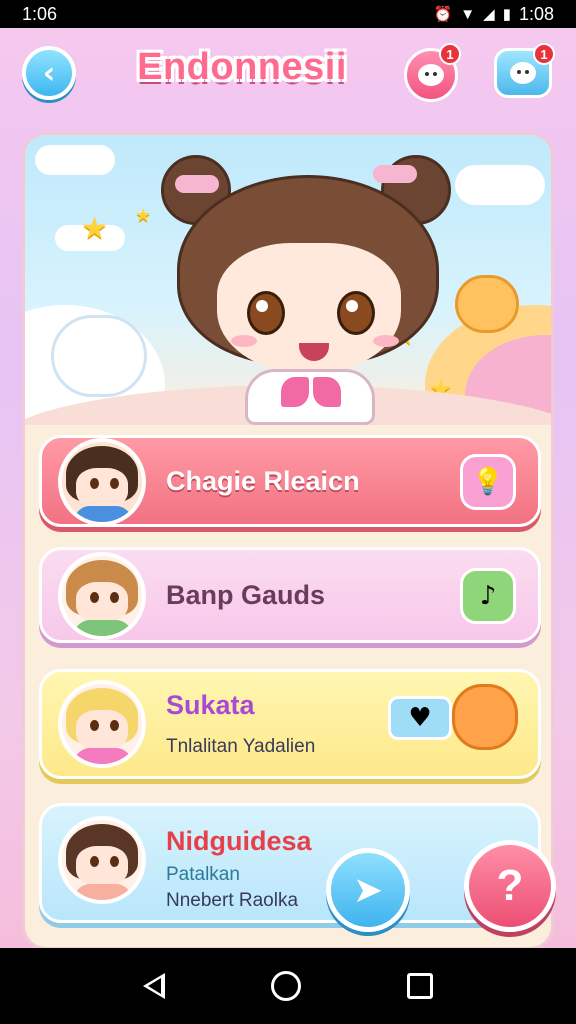 This screenshot has height=1024, width=576. I want to click on chevron-left-icon: ‹, so click(49, 73).